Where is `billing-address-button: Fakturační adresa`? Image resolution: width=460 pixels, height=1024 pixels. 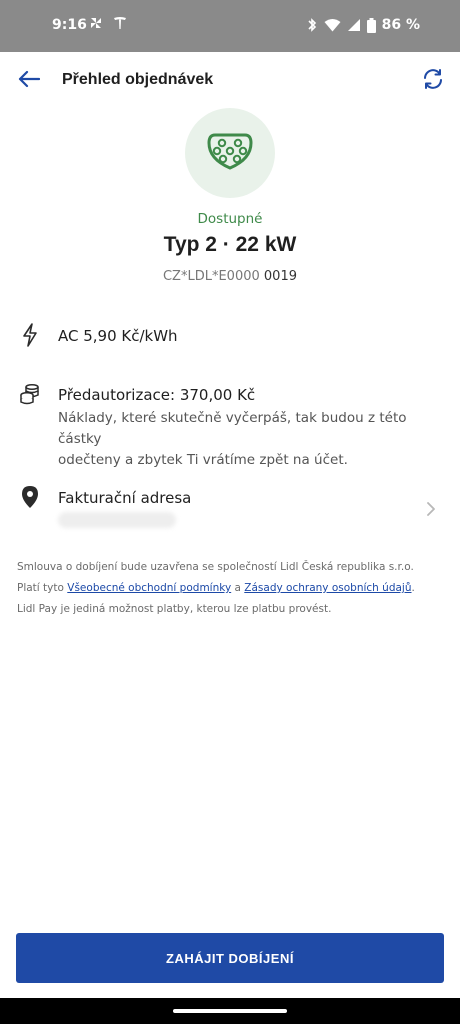 billing-address-button: Fakturační adresa is located at coordinates (124, 498).